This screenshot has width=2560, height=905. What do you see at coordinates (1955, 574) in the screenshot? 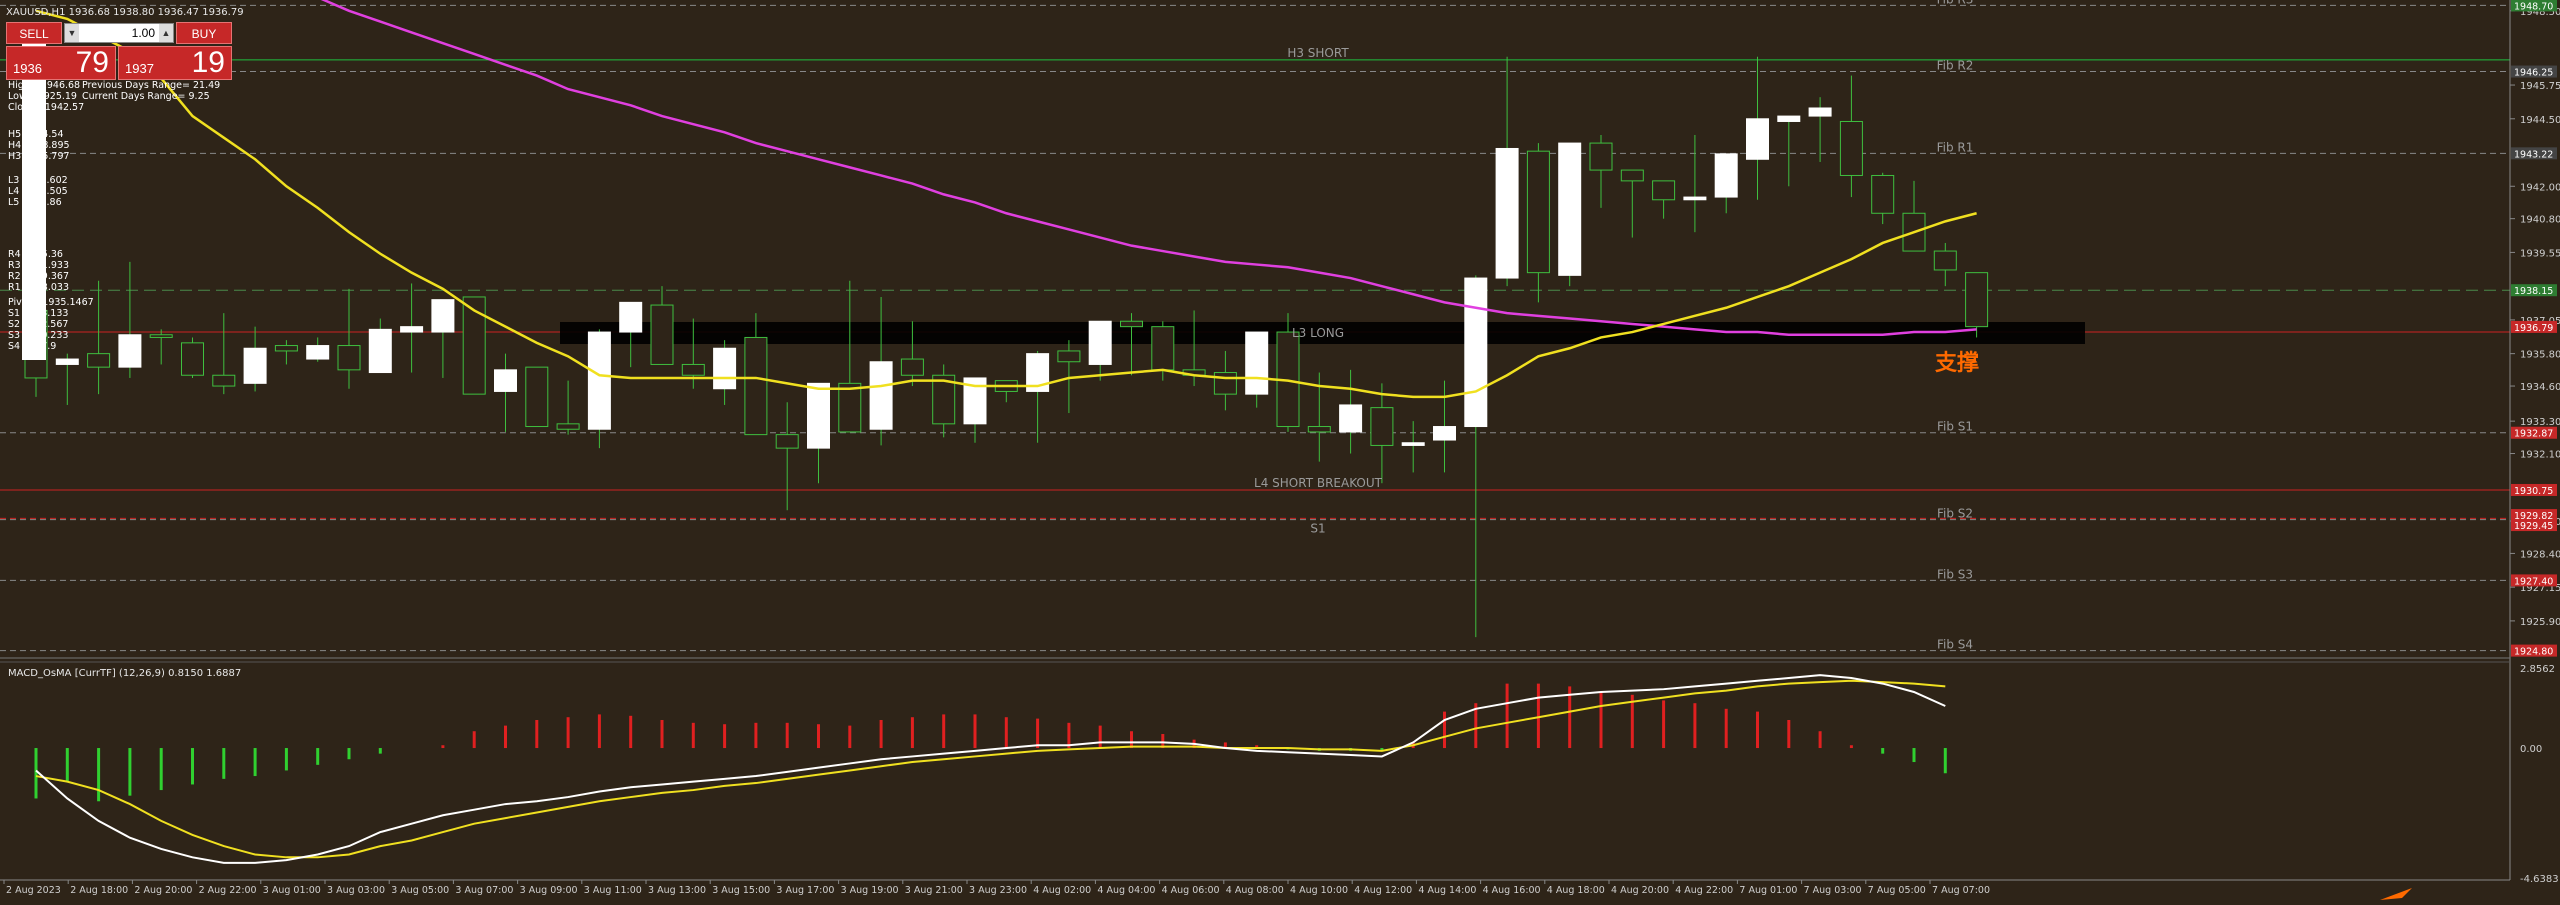
I see `level-label: Fib S3` at bounding box center [1955, 574].